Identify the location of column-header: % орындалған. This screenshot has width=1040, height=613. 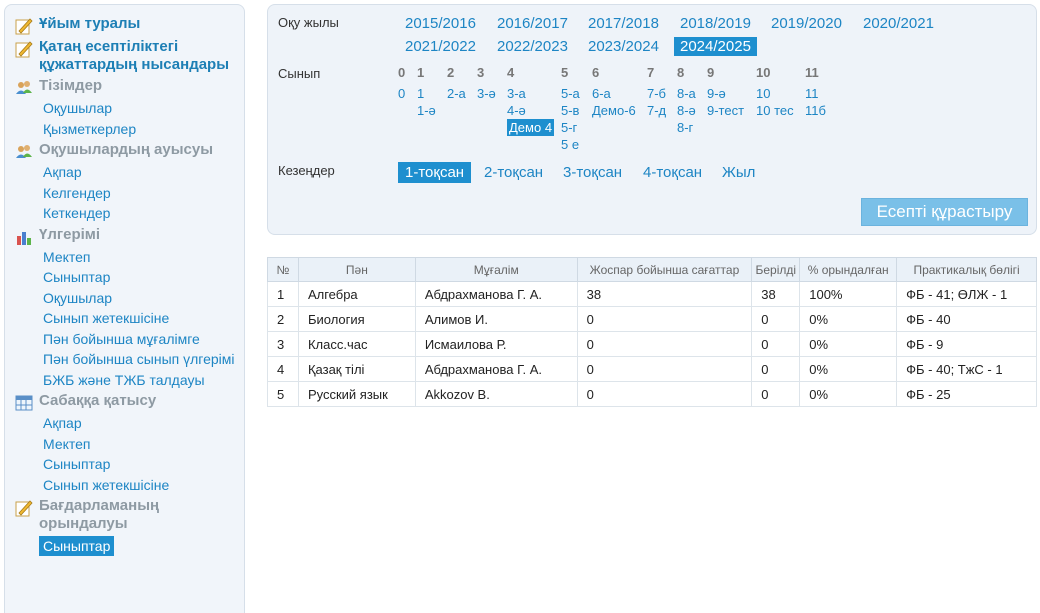
(848, 269).